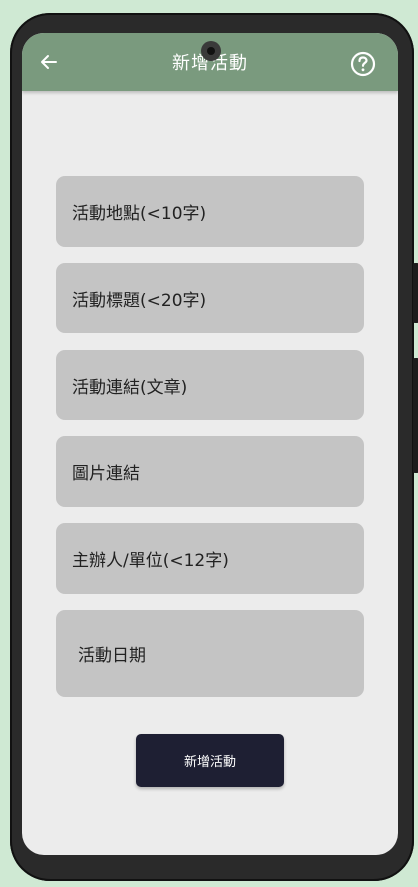 This screenshot has width=418, height=887. I want to click on article-link-input: 活動連結(文章), so click(210, 385).